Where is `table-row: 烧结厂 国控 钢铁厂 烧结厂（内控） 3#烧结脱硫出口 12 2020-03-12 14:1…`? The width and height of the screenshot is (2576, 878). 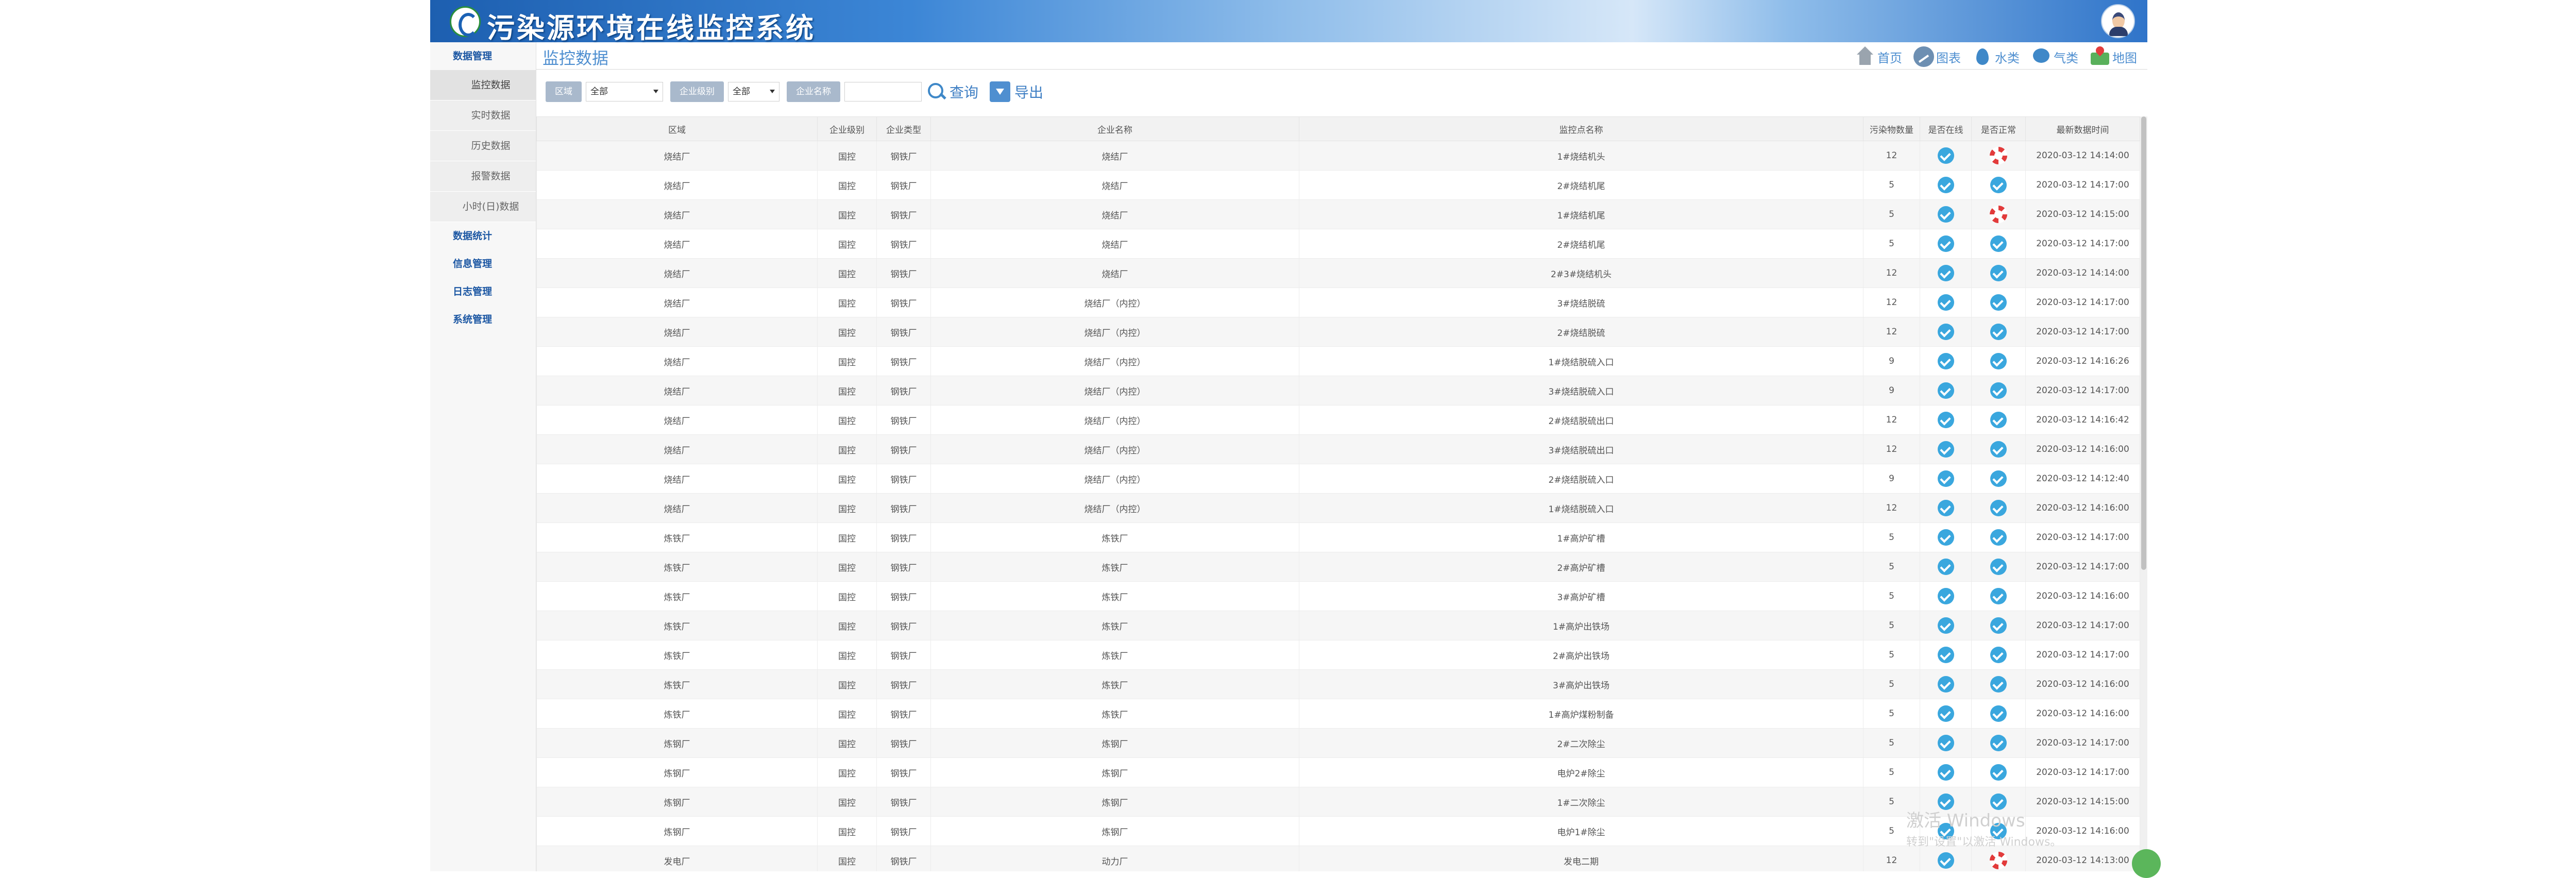
table-row: 烧结厂 国控 钢铁厂 烧结厂（内控） 3#烧结脱硫出口 12 2020-03-12 14:1… is located at coordinates (1338, 449).